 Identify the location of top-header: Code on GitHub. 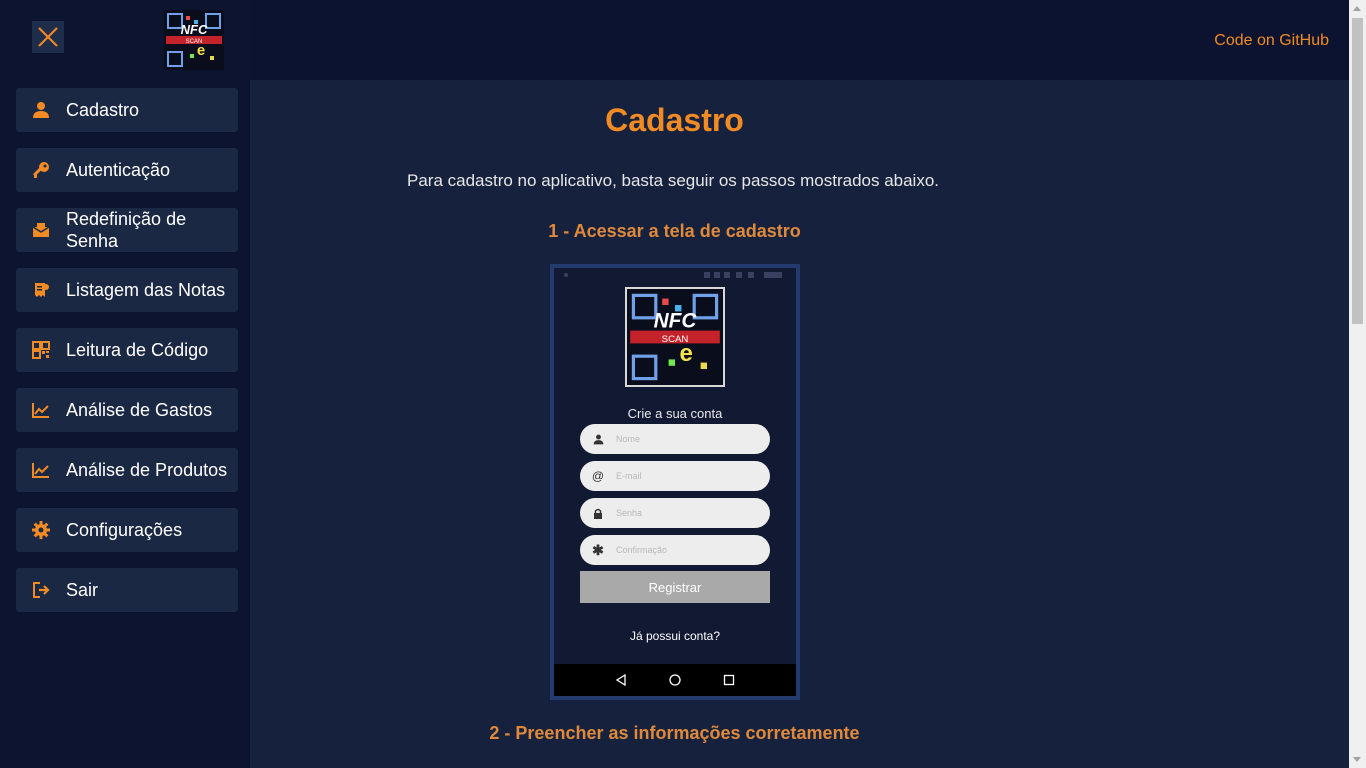
(799, 40).